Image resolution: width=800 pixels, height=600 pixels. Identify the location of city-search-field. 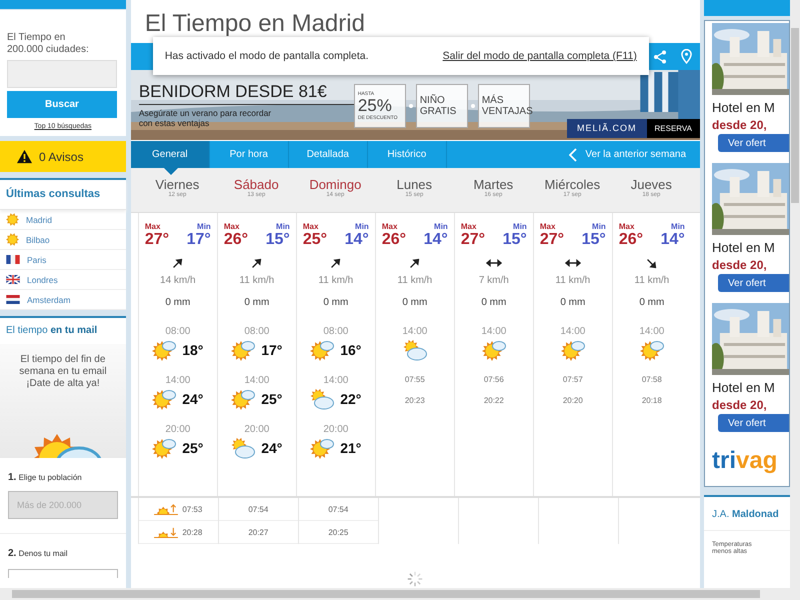
(62, 74).